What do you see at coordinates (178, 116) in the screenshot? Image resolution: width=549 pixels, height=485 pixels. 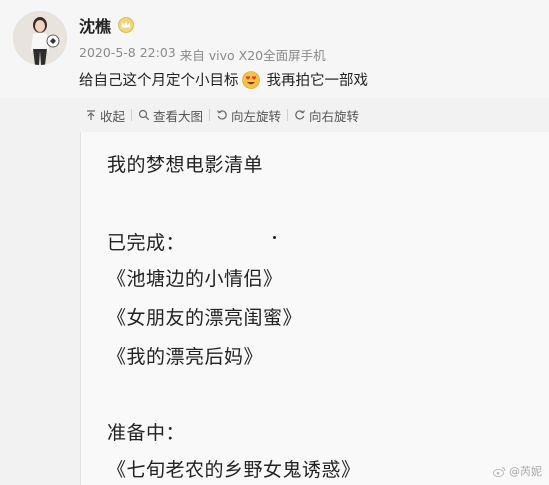 I see `view-large-label: 查看大图` at bounding box center [178, 116].